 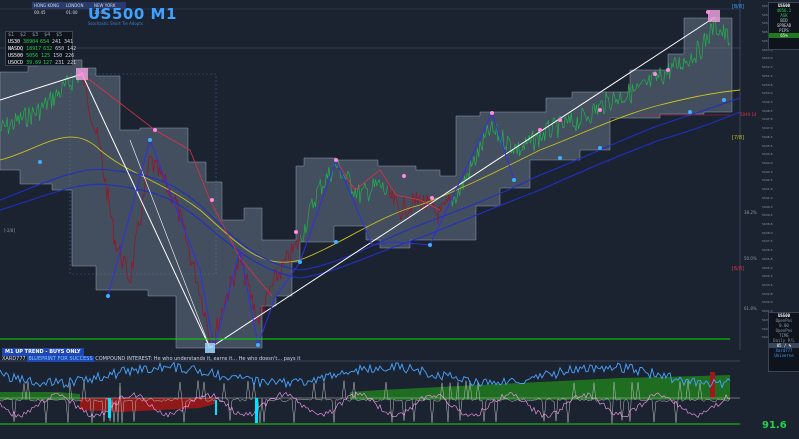 What do you see at coordinates (767, 241) in the screenshot?
I see `price-axis-label: 5037.3` at bounding box center [767, 241].